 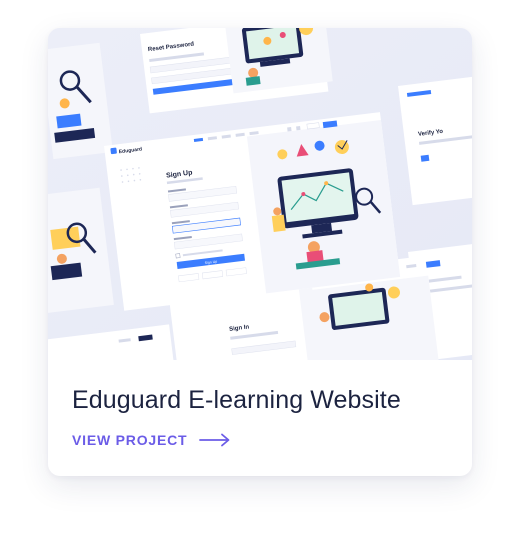 I want to click on view-project-label: VIEW PROJECT, so click(x=130, y=440).